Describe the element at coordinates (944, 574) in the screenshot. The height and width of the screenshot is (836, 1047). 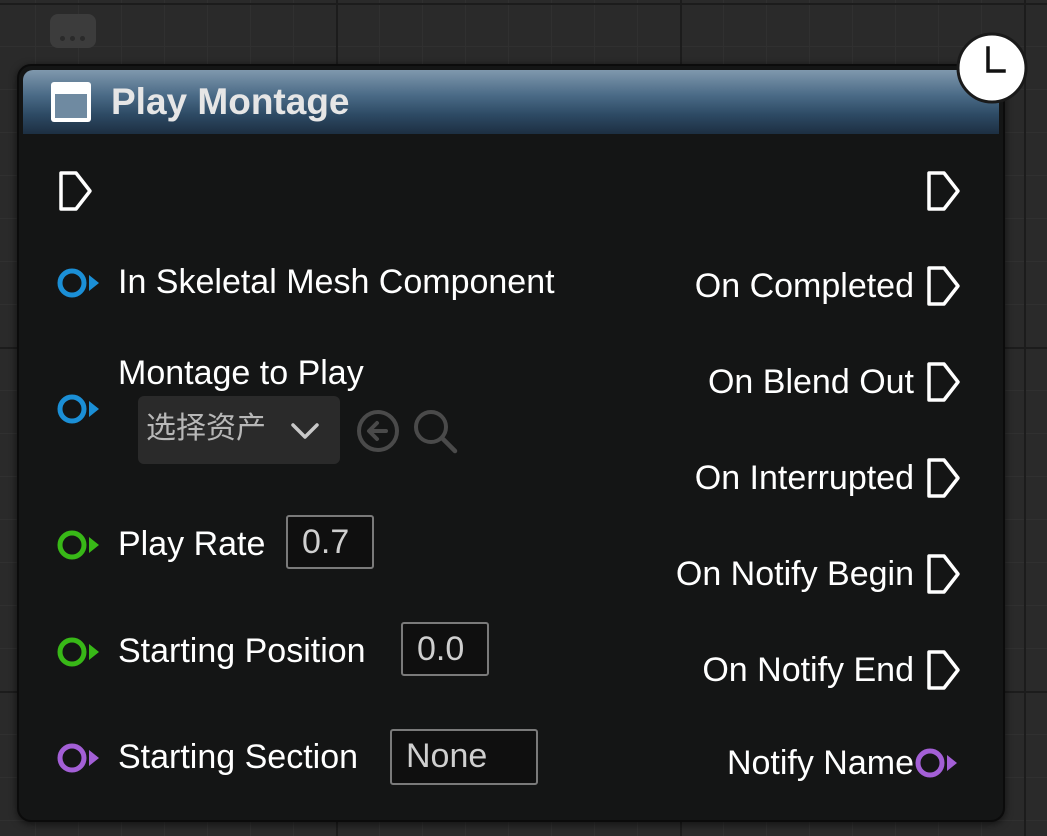
I see `on-notify-begin-pin` at that location.